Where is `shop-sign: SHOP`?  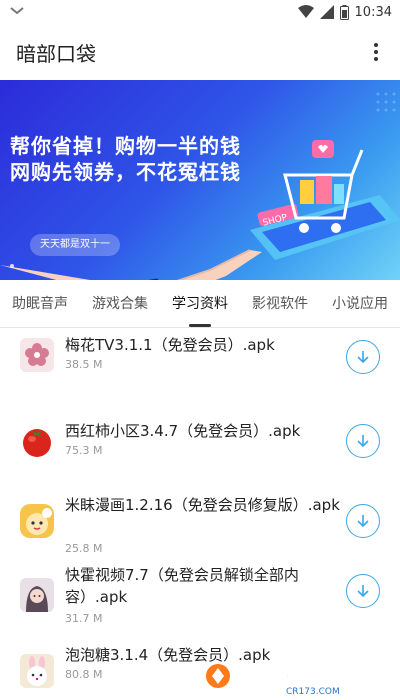 shop-sign: SHOP is located at coordinates (275, 220).